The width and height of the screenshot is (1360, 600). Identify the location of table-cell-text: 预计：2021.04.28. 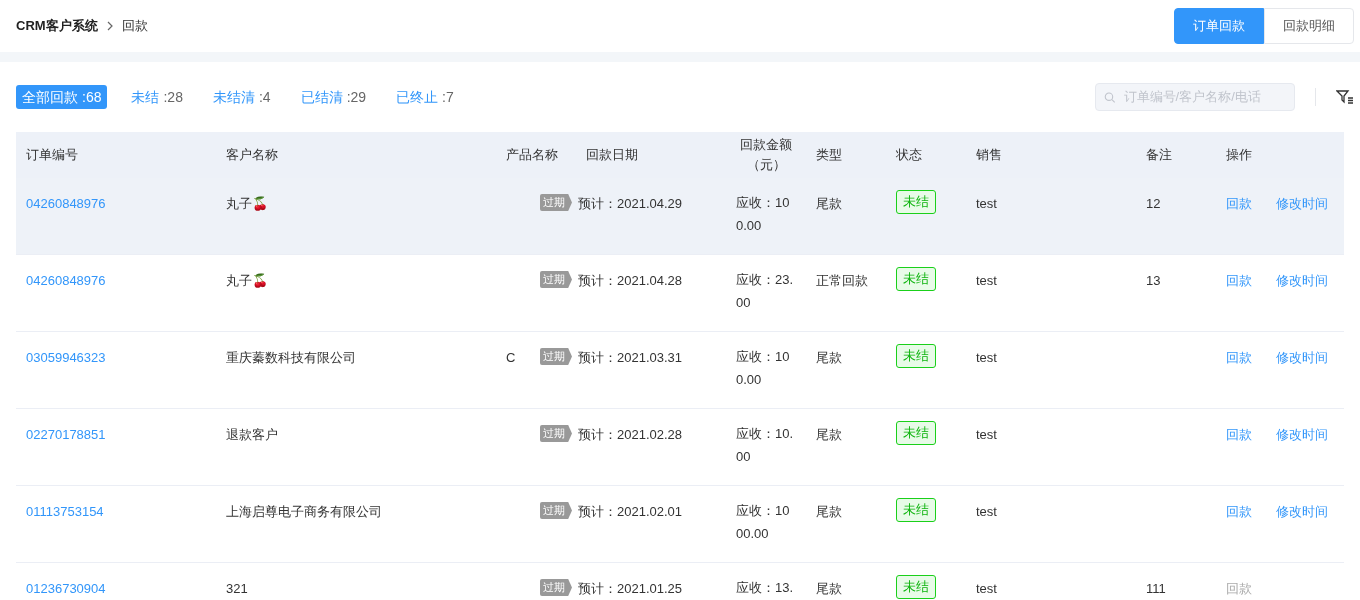
(630, 281).